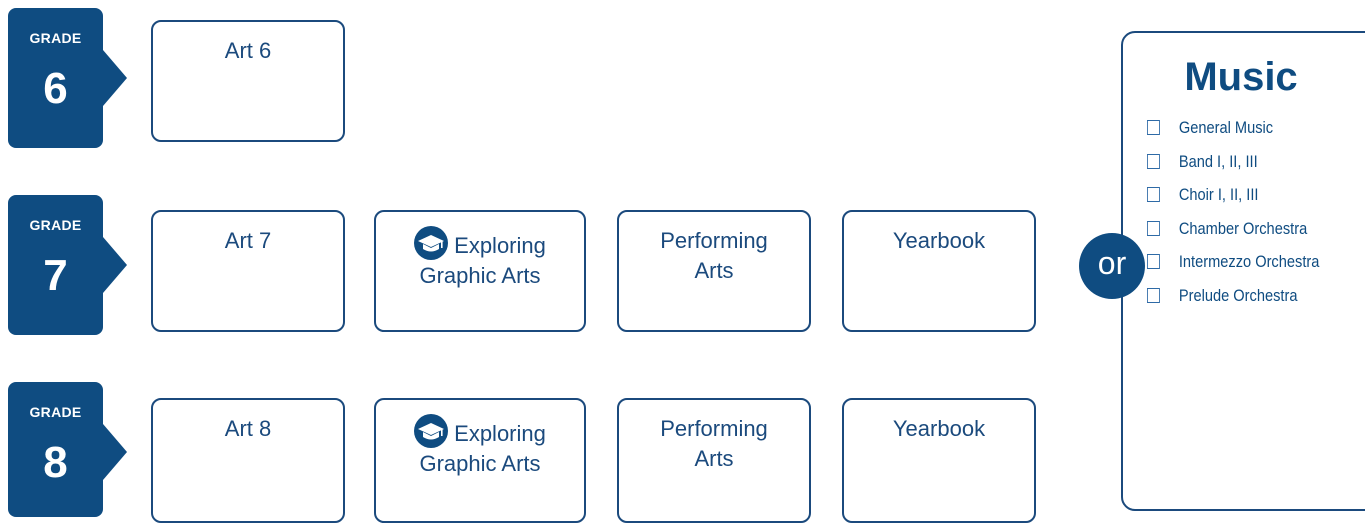 The image size is (1365, 523). Describe the element at coordinates (1112, 266) in the screenshot. I see `or-connector: or` at that location.